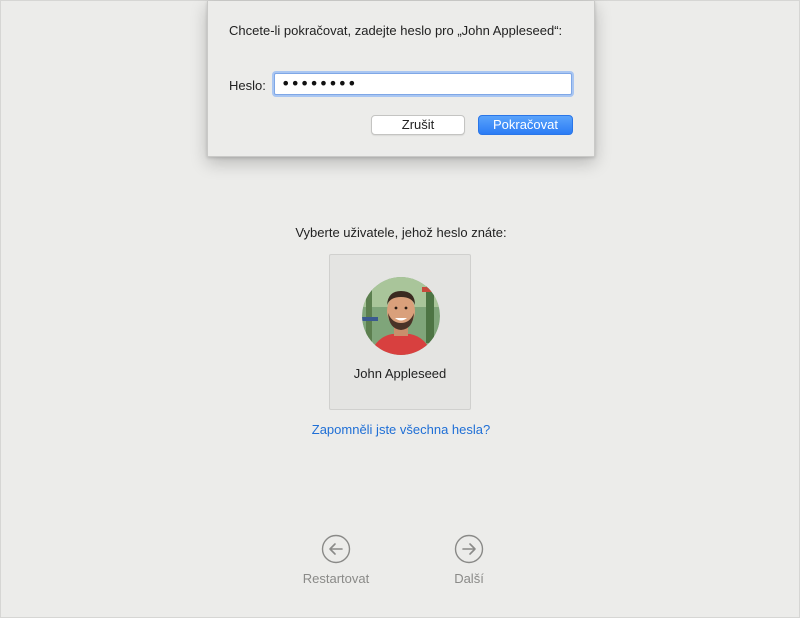  What do you see at coordinates (418, 125) in the screenshot?
I see `cancel-button: Zrušit` at bounding box center [418, 125].